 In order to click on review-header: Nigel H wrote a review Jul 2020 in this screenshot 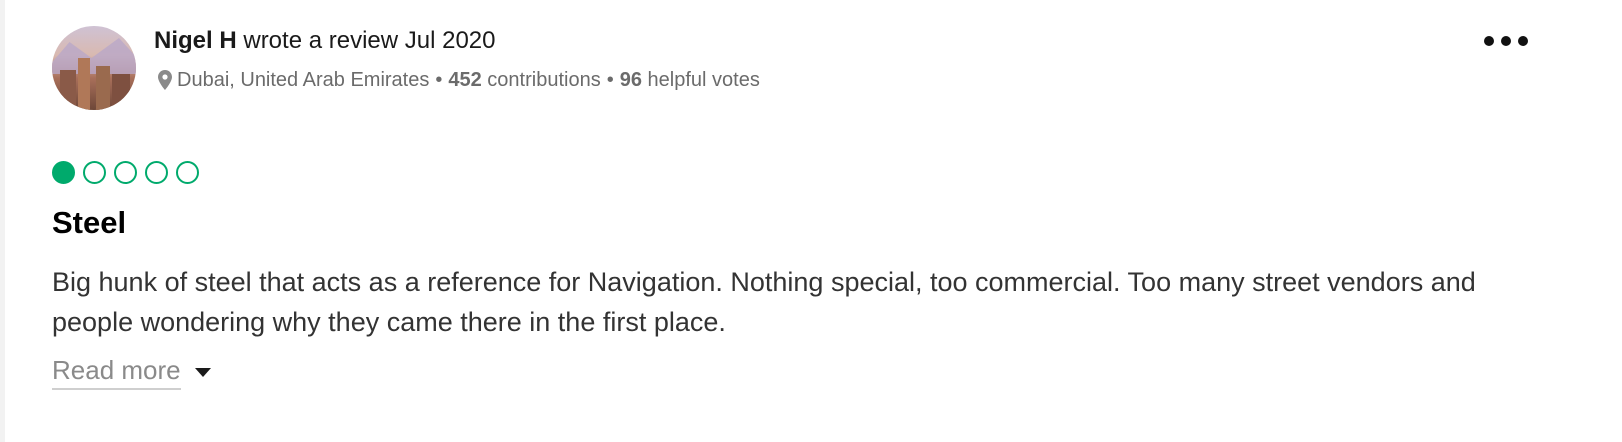, I will do `click(325, 41)`.